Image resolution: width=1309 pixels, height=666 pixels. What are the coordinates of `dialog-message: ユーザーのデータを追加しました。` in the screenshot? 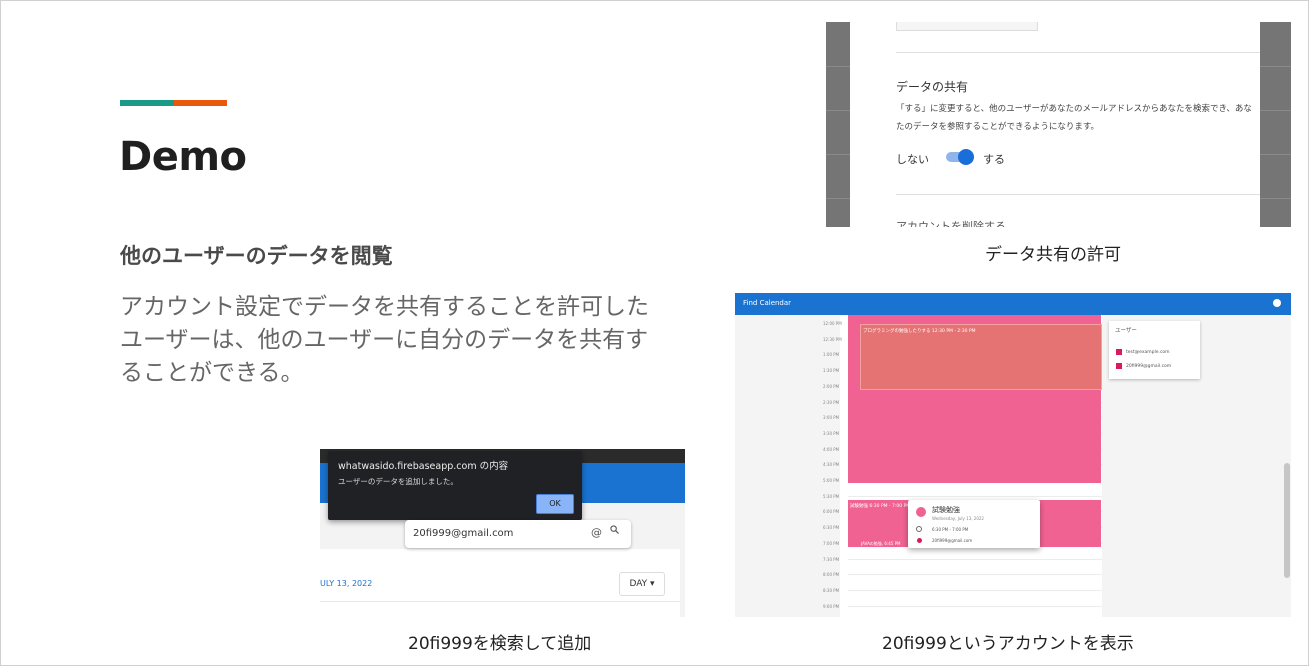 It's located at (398, 481).